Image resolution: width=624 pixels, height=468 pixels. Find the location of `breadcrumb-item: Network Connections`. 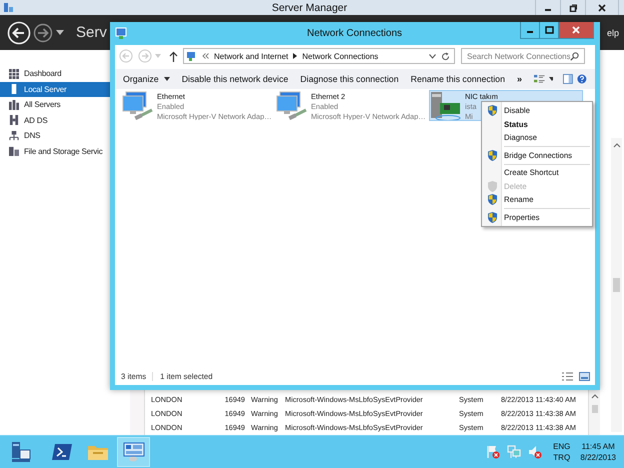

breadcrumb-item: Network Connections is located at coordinates (340, 56).